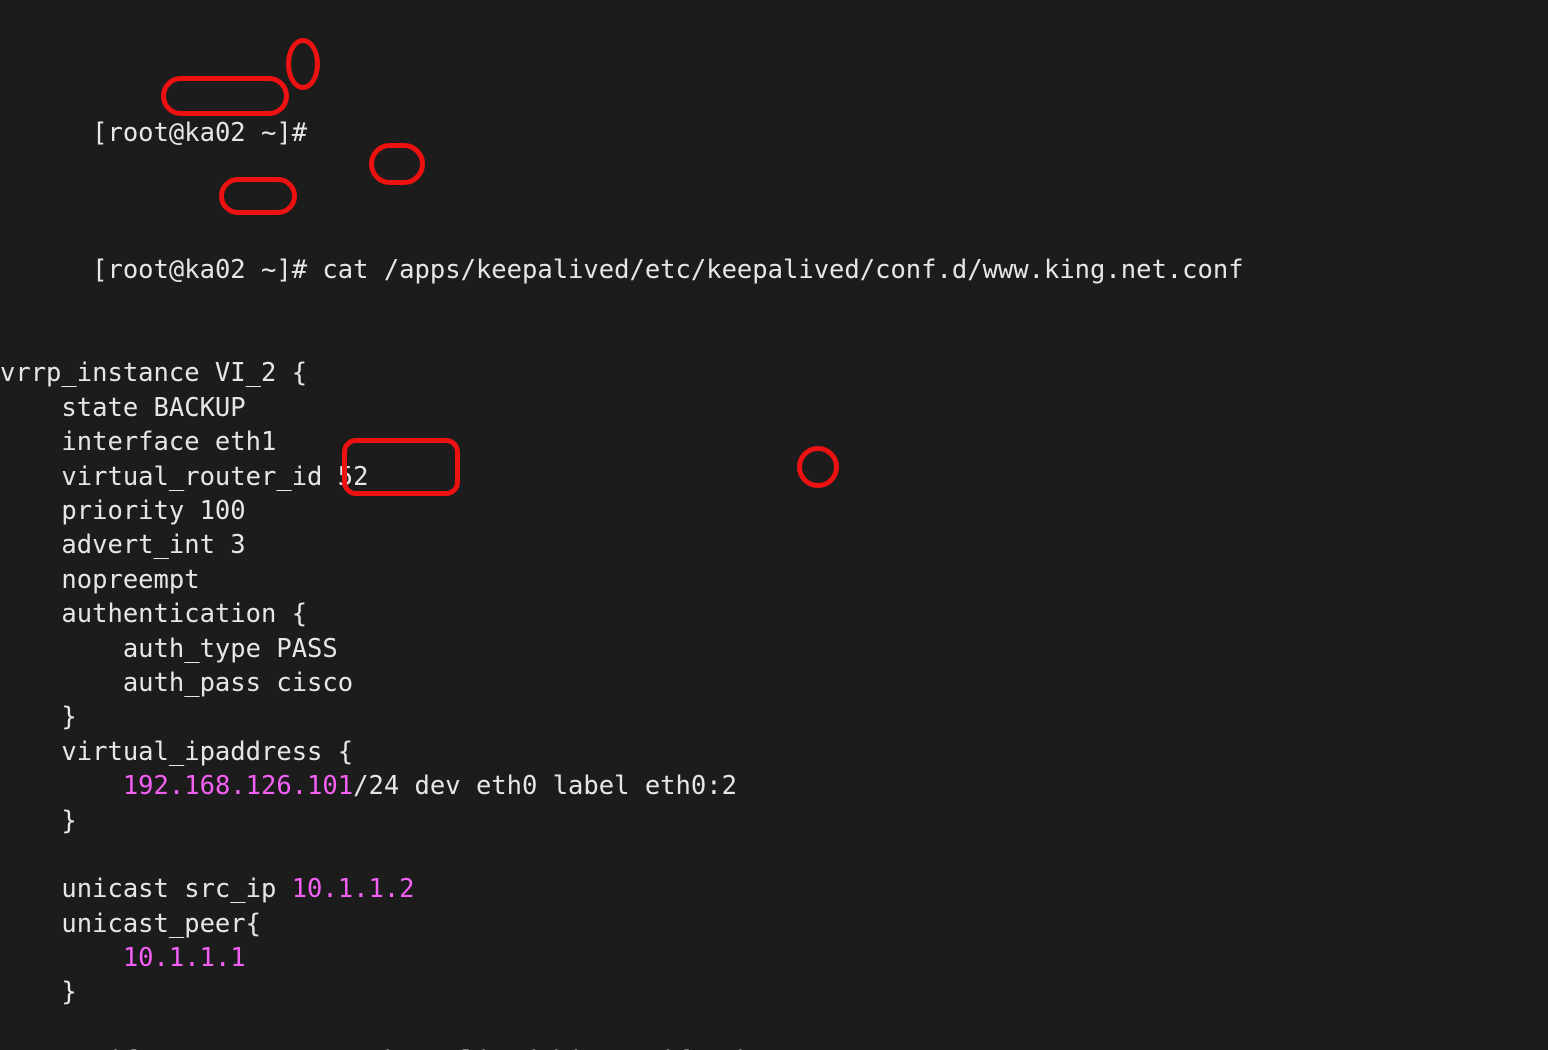  I want to click on config-line: virtual_ipaddress {, so click(774, 752).